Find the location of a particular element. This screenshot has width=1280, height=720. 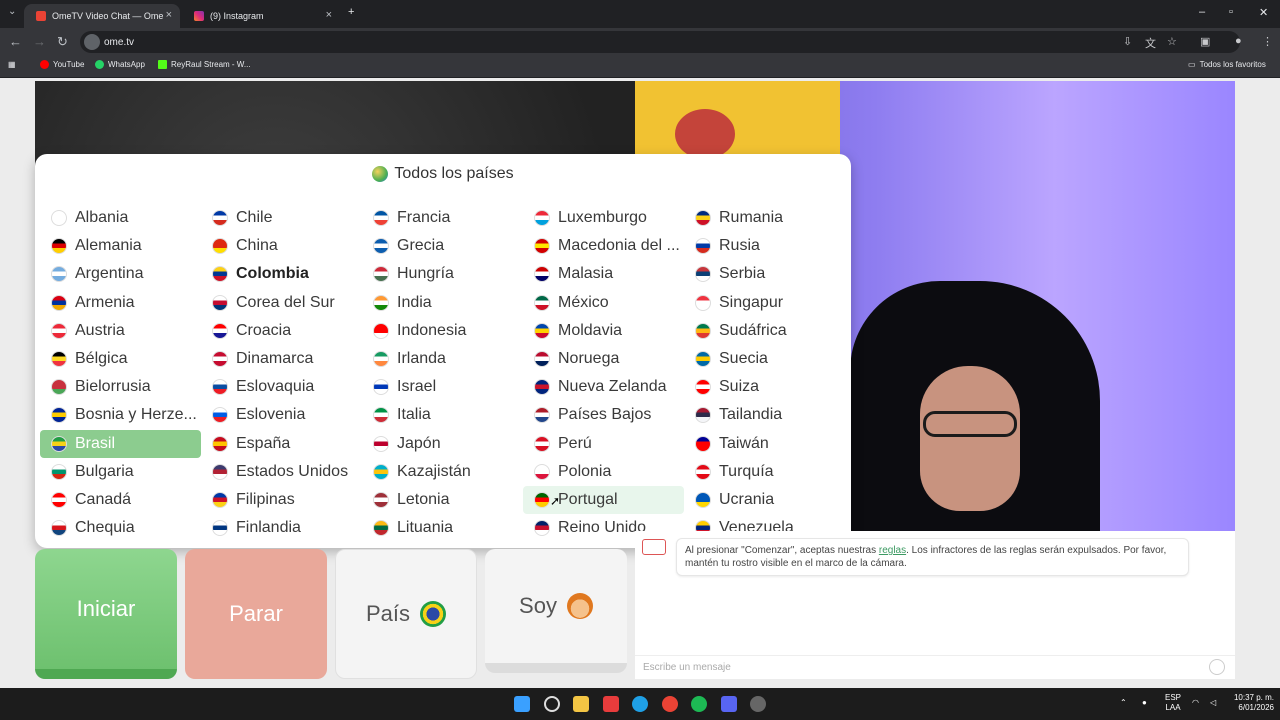

country-option: Colombia is located at coordinates (281, 274).